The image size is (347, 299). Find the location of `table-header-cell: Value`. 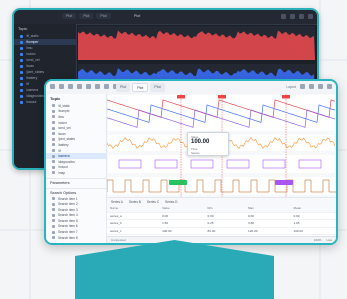

table-header-cell: Value is located at coordinates (182, 209).